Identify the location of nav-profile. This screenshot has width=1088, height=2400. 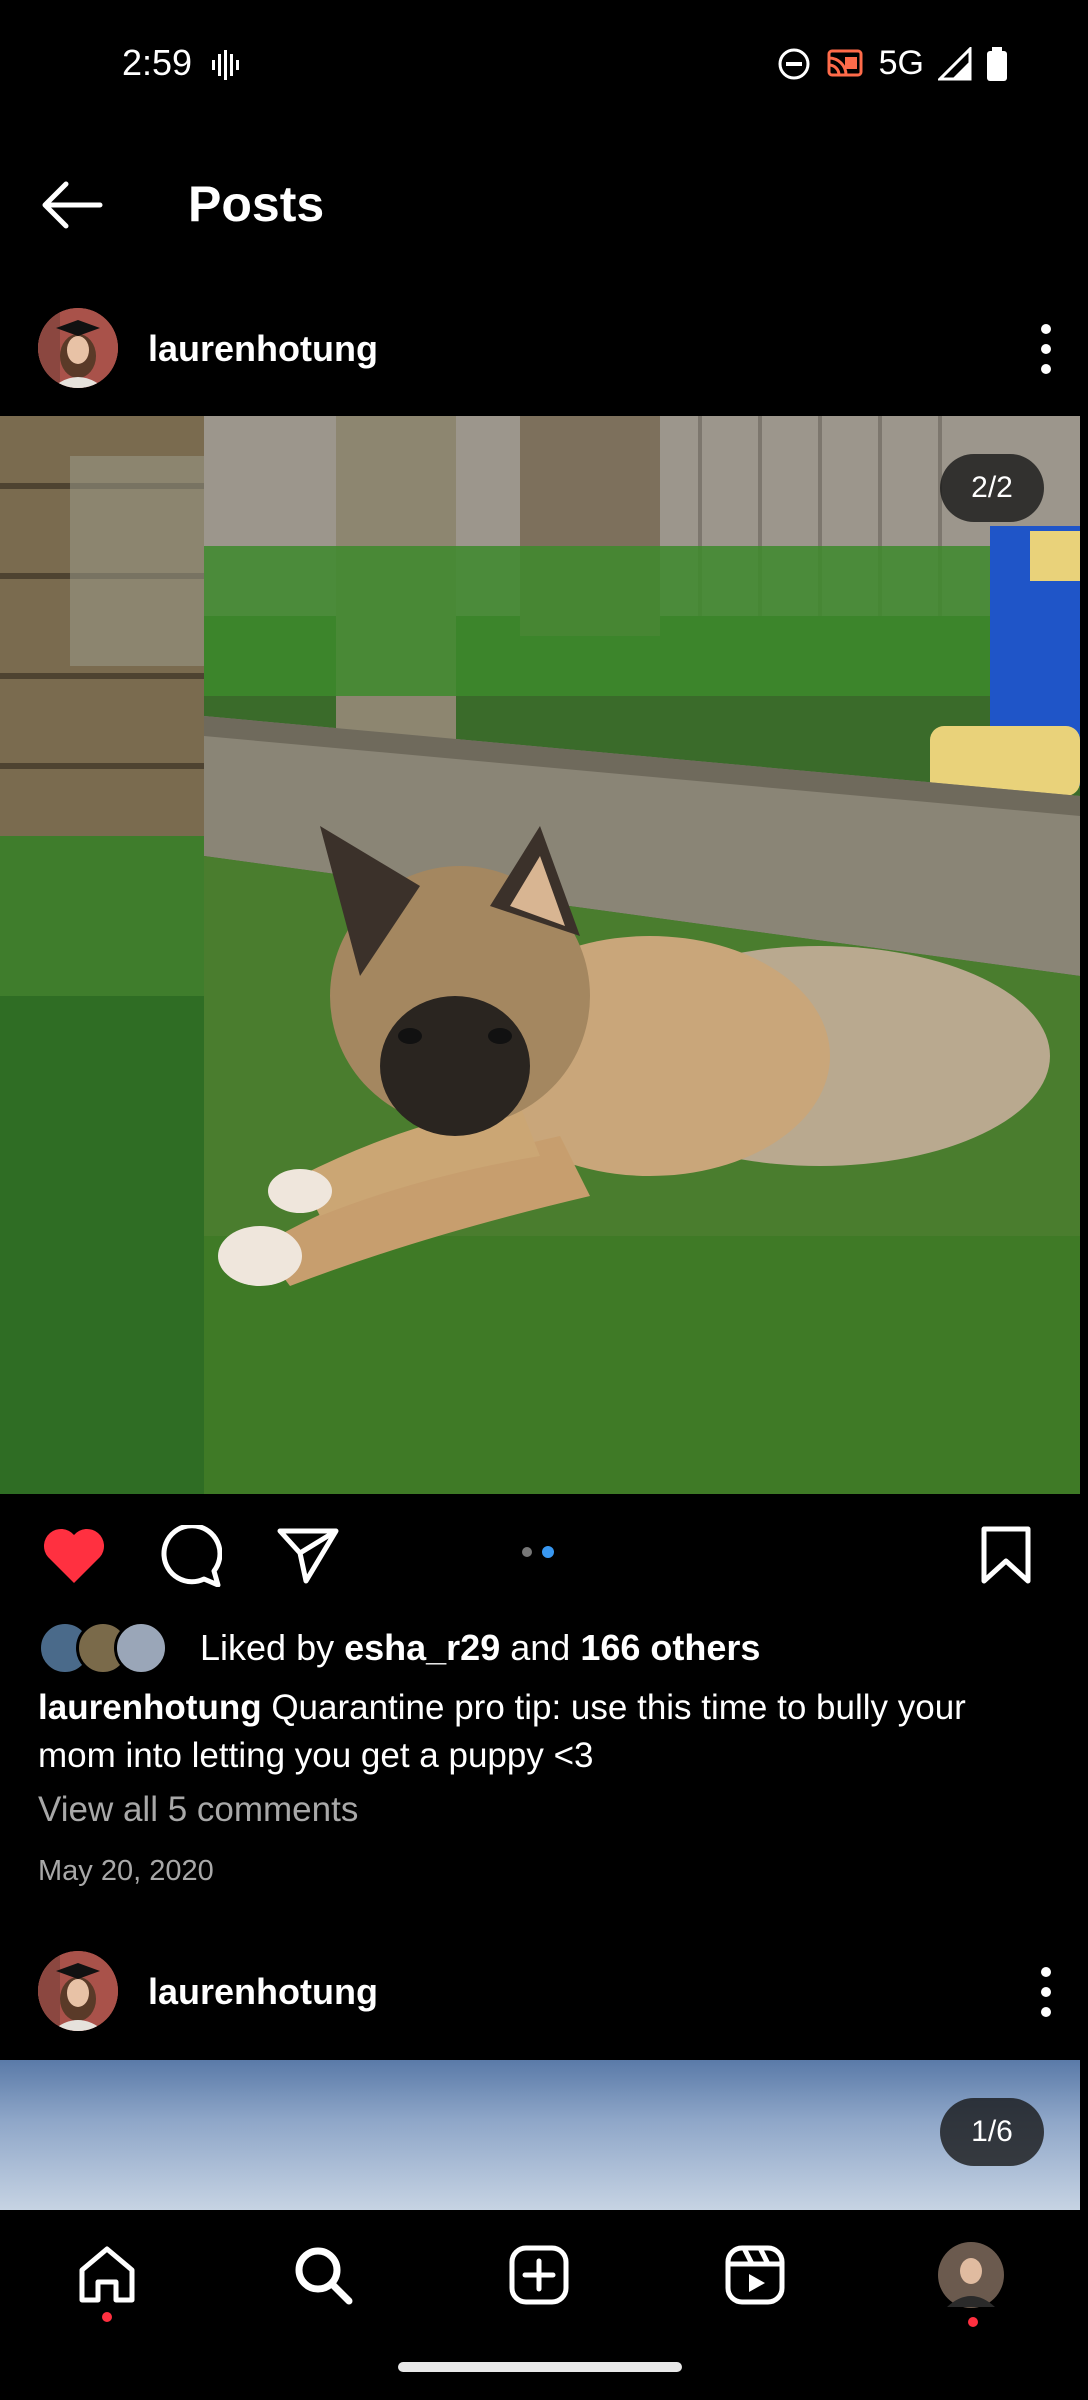
(971, 2275).